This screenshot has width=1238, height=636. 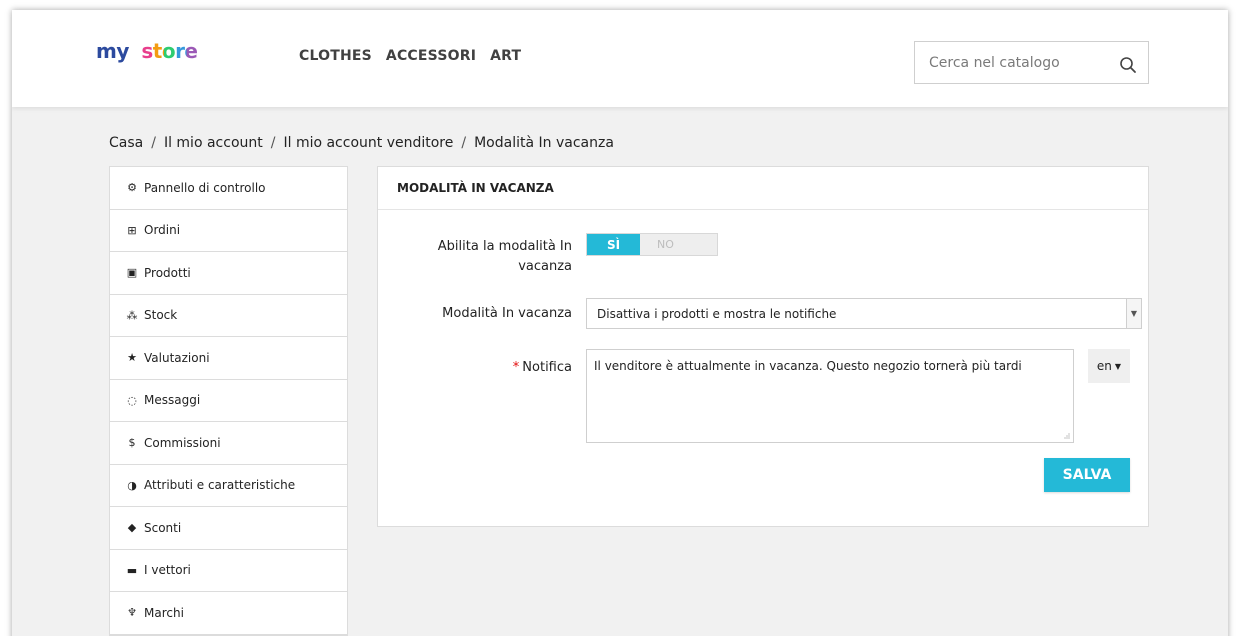 What do you see at coordinates (228, 528) in the screenshot?
I see `sidebar-item-discounts: ◆ Sconti` at bounding box center [228, 528].